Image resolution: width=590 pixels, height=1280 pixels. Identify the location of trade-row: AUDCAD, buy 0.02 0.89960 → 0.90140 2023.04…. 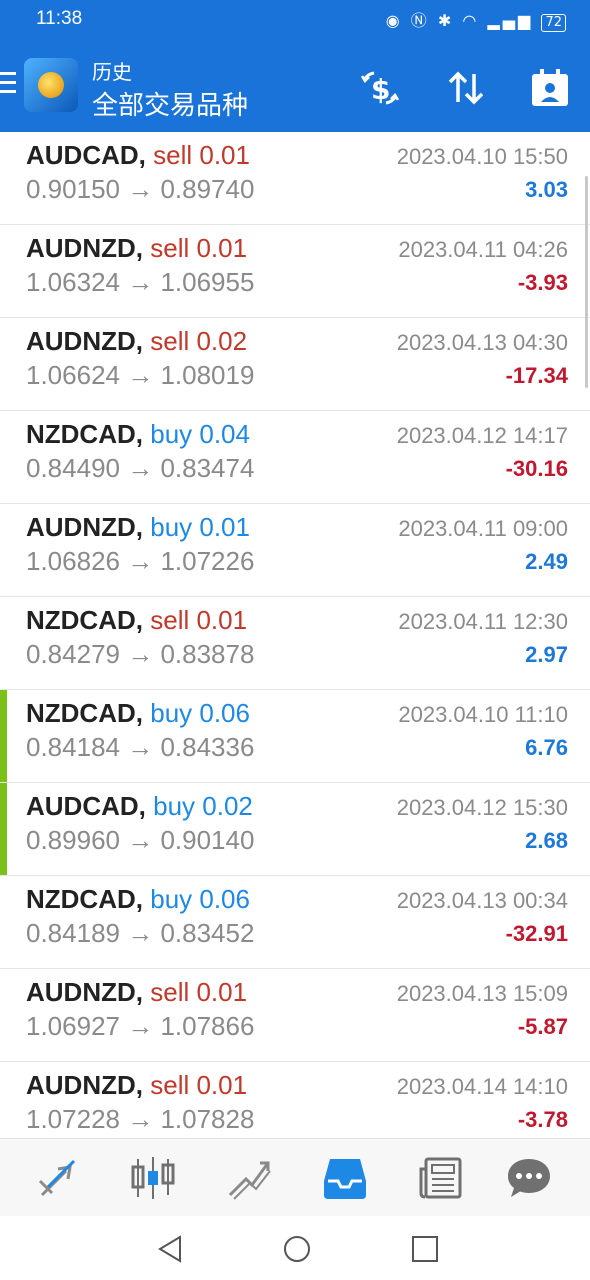
(295, 829).